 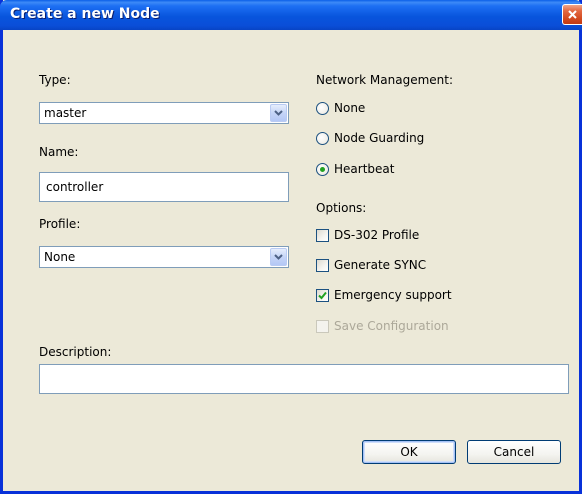 What do you see at coordinates (379, 138) in the screenshot?
I see `radio-node-guarding-label: Node Guarding` at bounding box center [379, 138].